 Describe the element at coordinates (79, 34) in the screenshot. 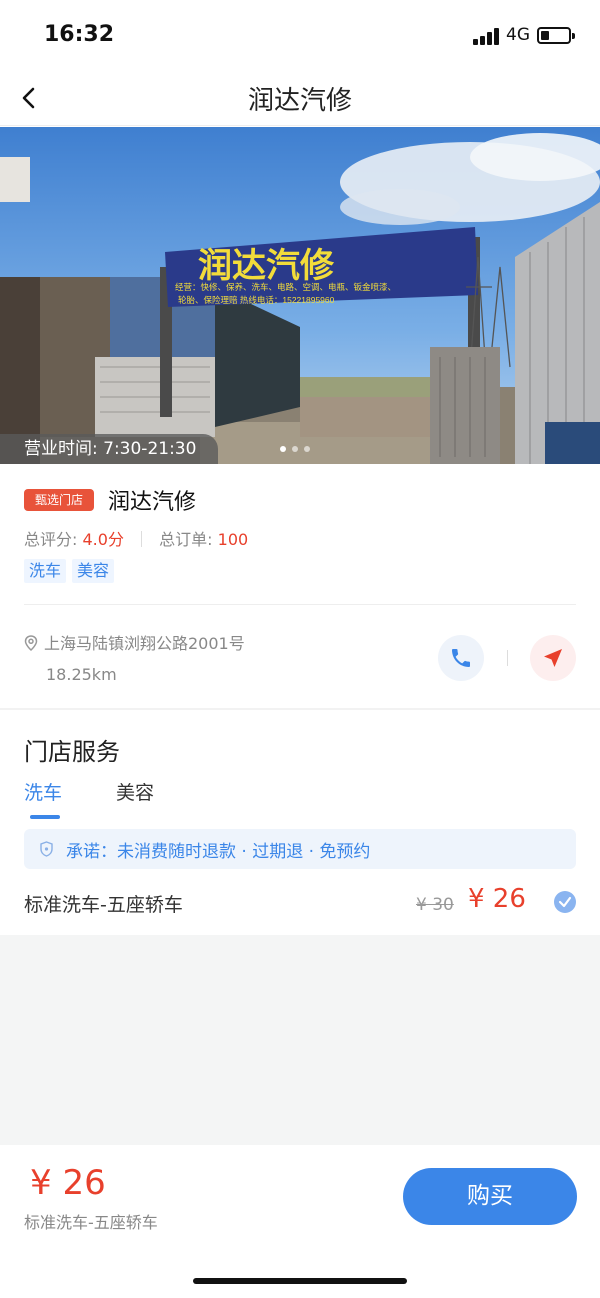

I see `status-time: 16:32` at that location.